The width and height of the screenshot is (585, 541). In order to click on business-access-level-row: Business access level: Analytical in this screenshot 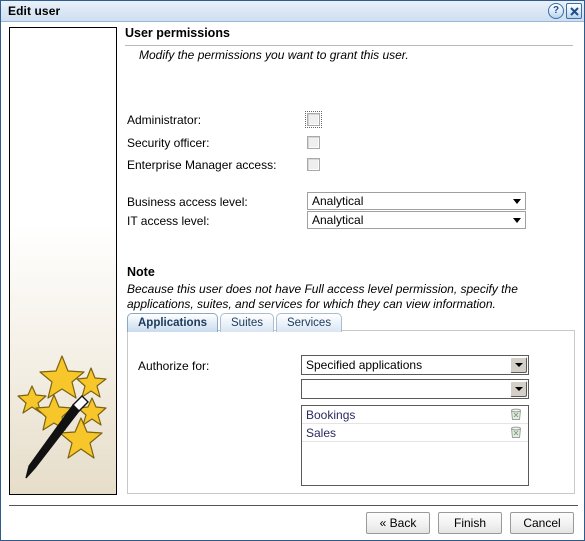, I will do `click(327, 202)`.